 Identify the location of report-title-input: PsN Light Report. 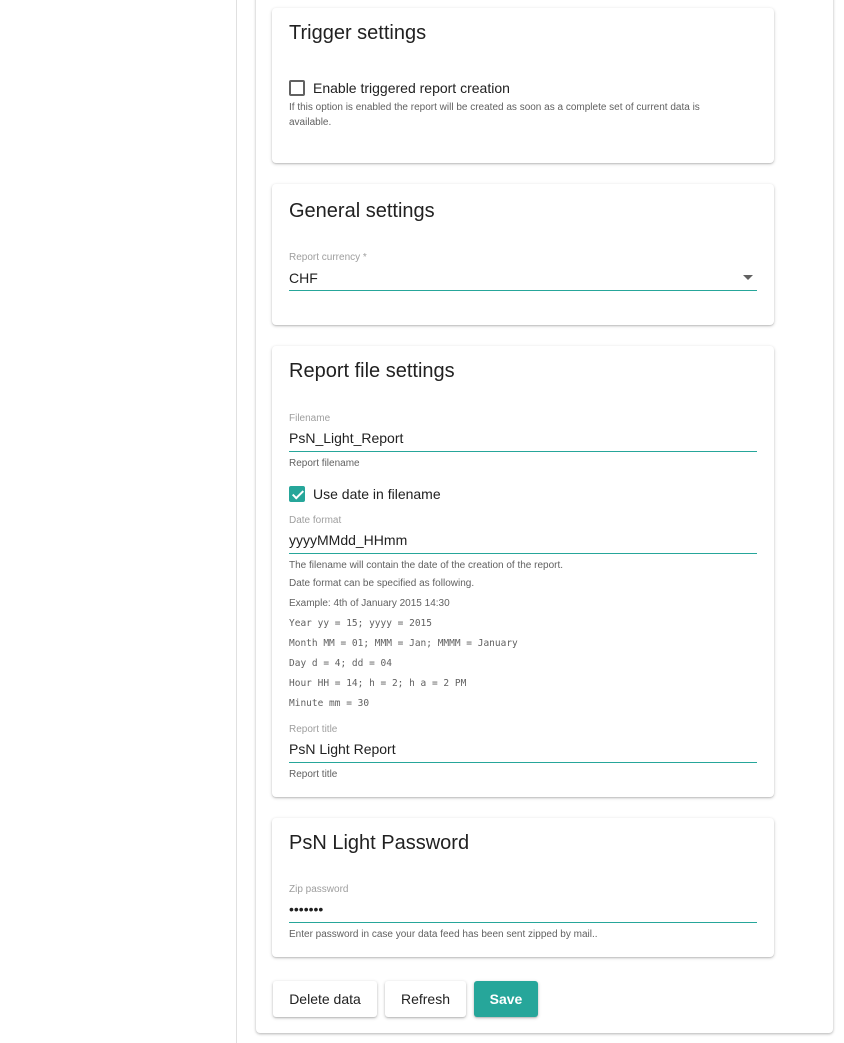
(342, 749).